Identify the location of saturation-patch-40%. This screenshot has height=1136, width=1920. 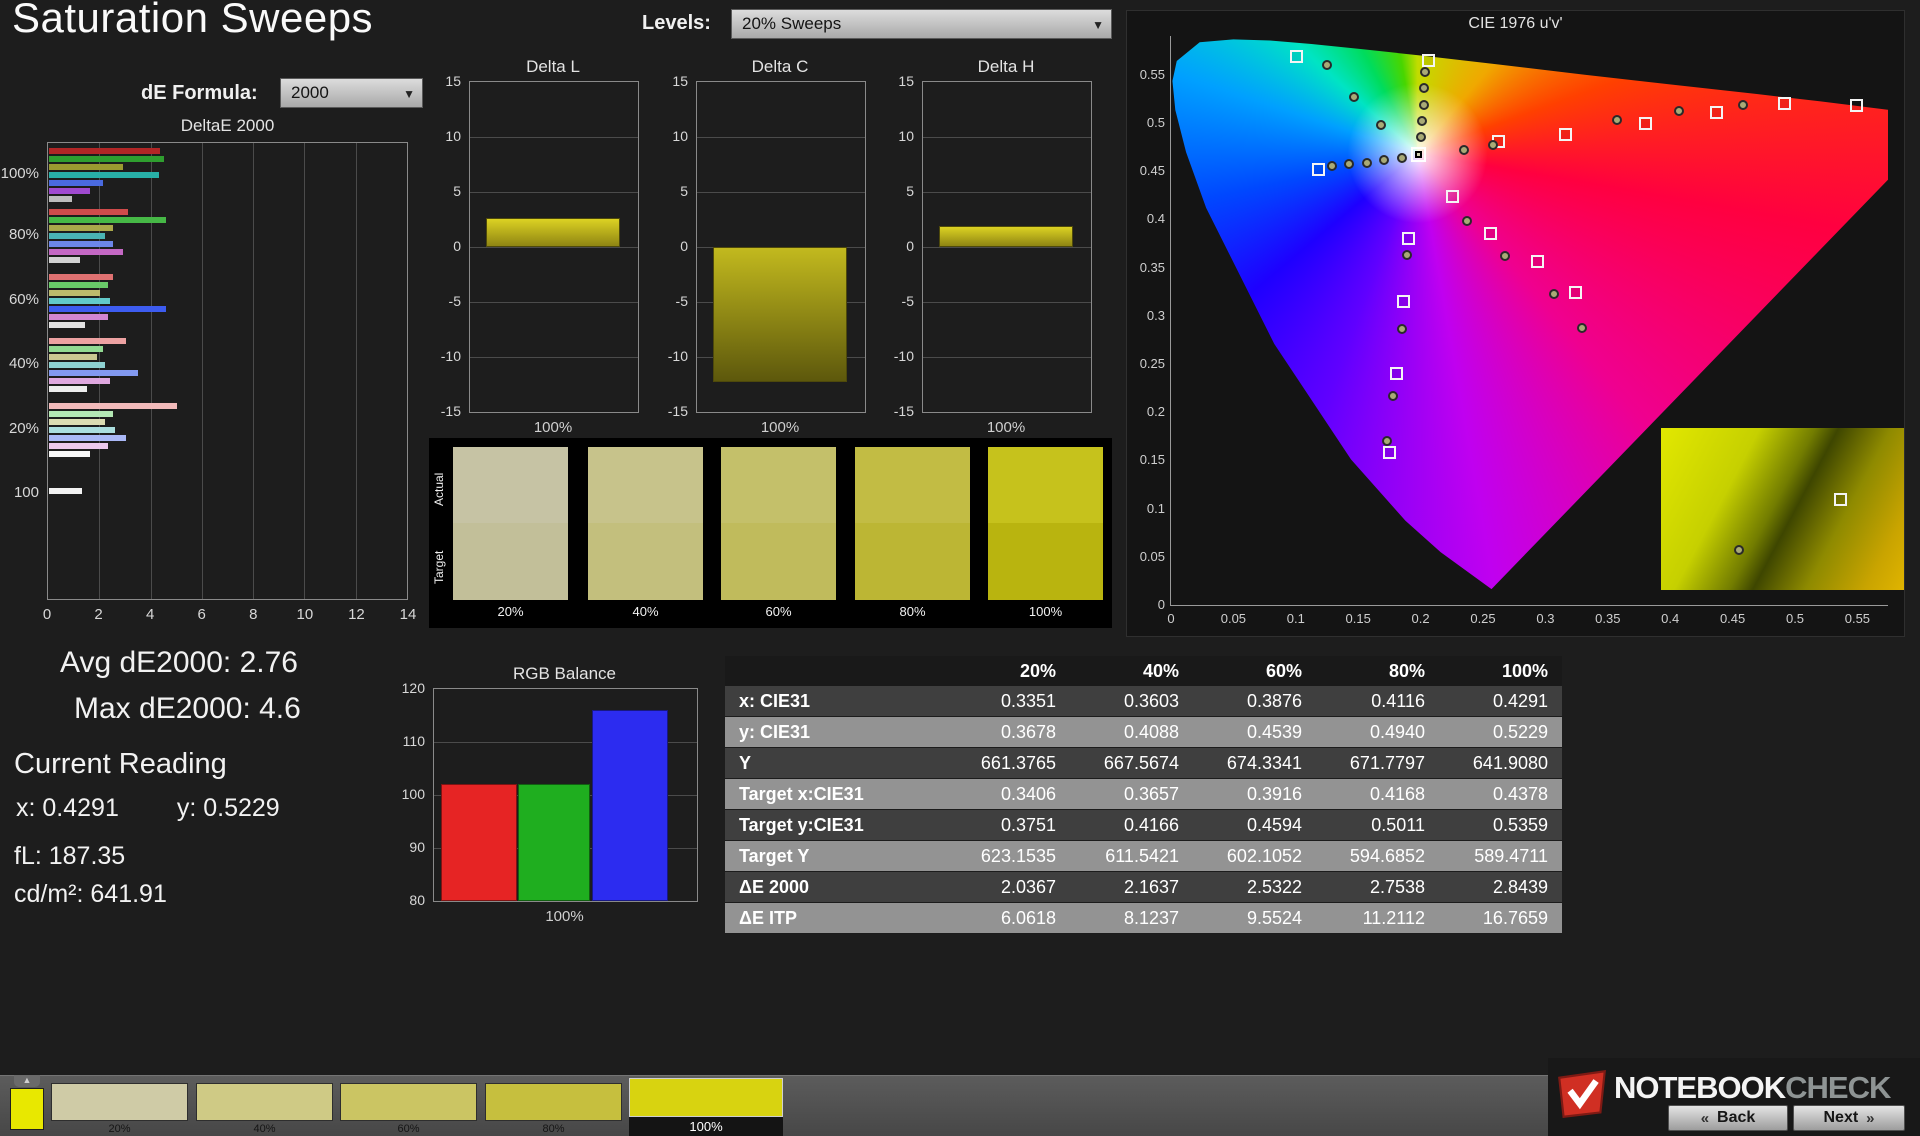
(264, 1102).